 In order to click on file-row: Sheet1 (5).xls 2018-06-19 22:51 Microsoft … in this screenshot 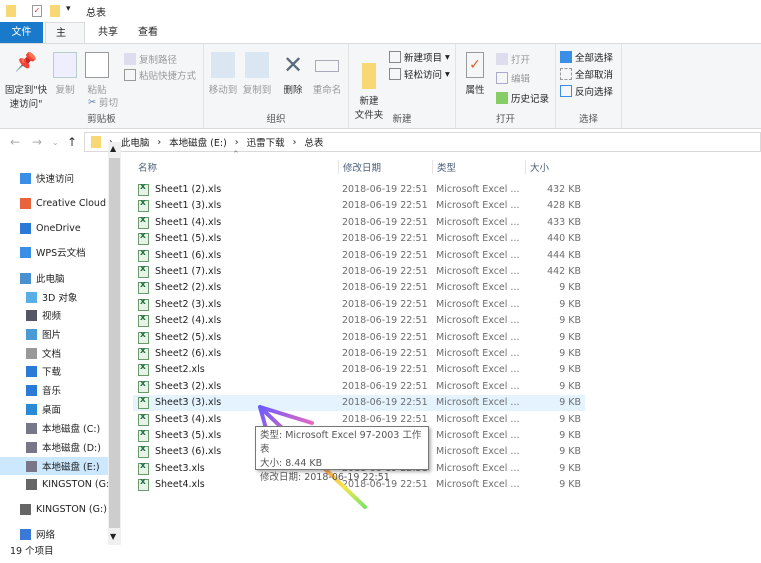, I will do `click(359, 239)`.